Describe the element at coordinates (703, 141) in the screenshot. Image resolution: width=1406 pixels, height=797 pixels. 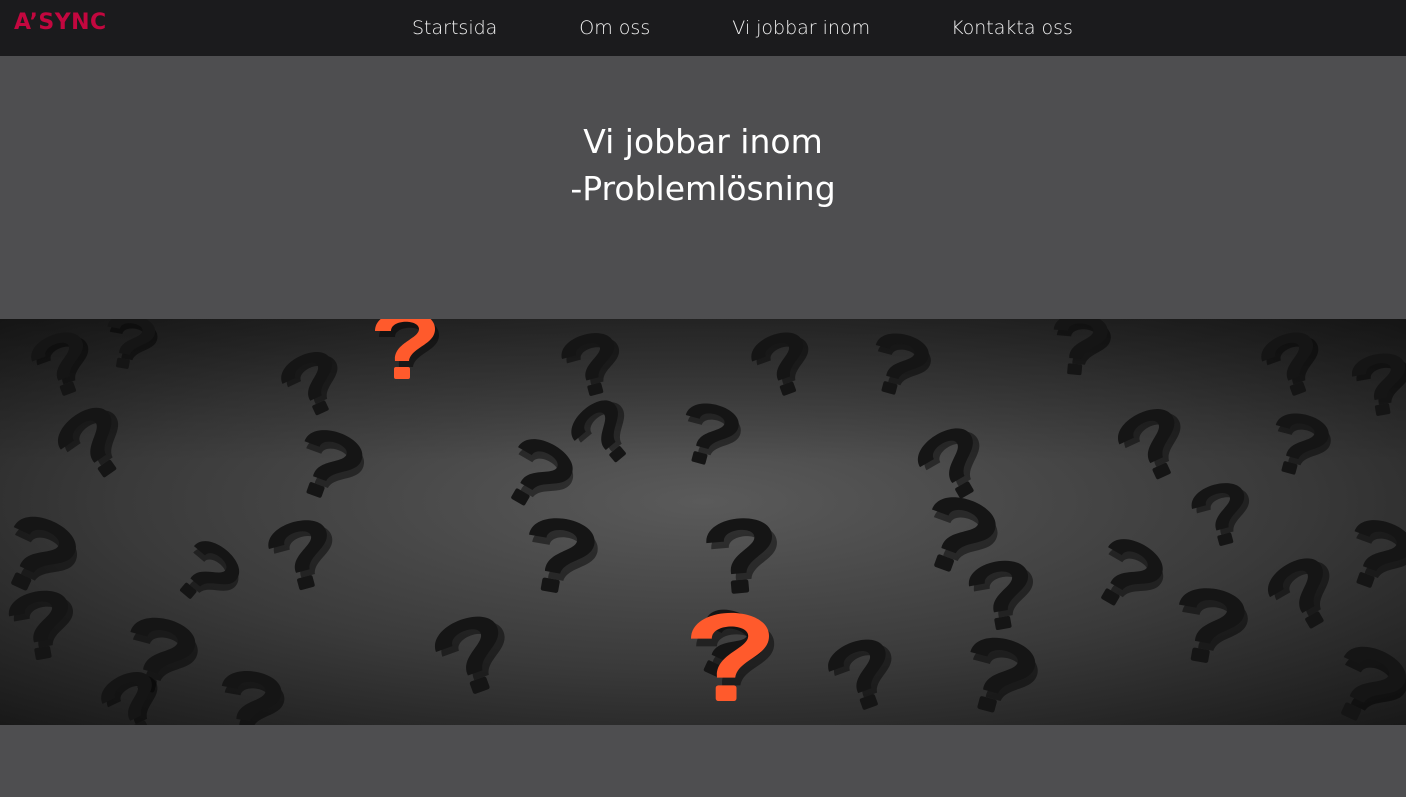
I see `page-title-line-1: Vi jobbar inom` at that location.